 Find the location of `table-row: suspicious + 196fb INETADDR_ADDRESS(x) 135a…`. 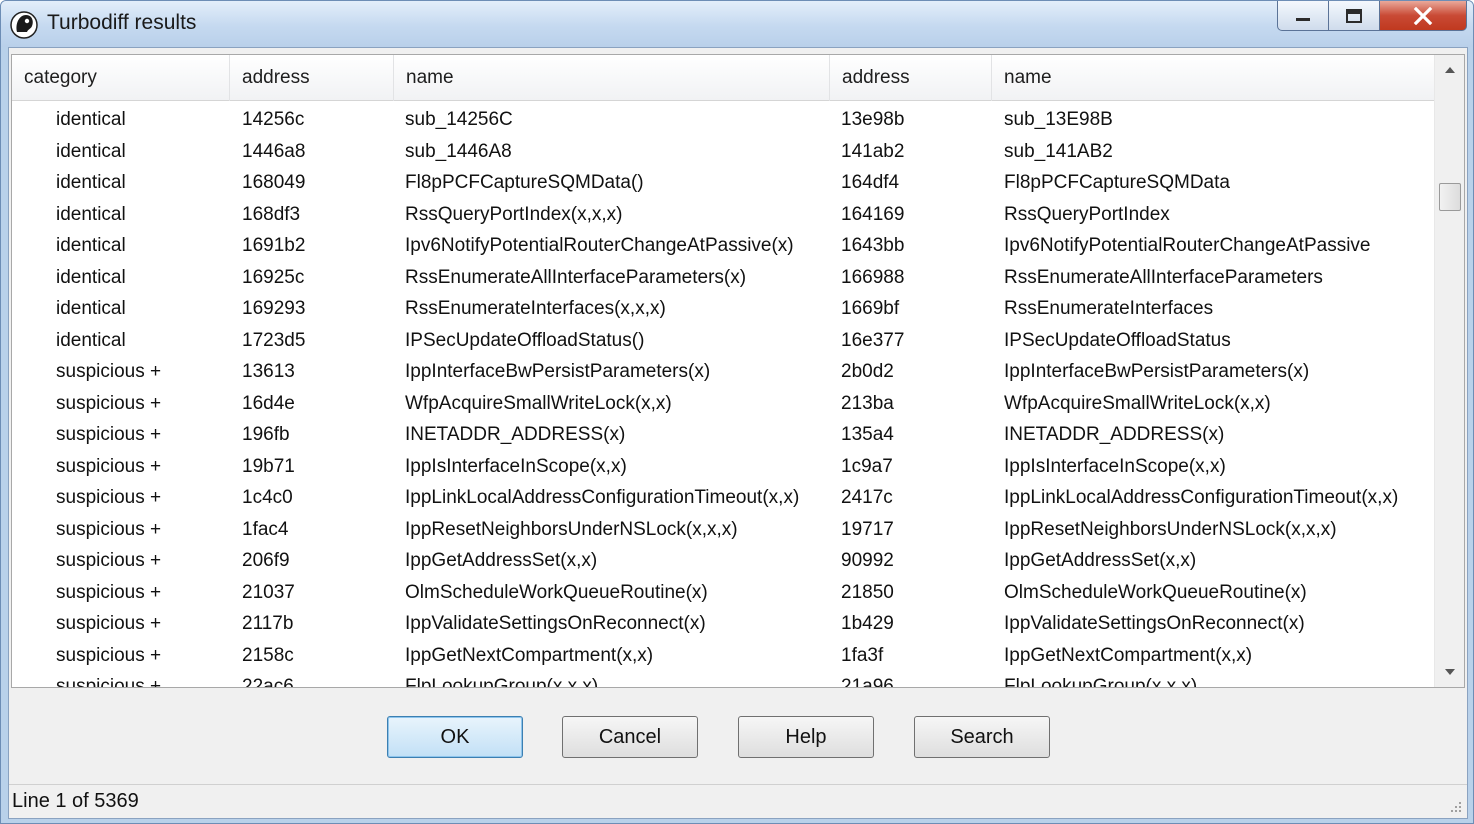

table-row: suspicious + 196fb INETADDR_ADDRESS(x) 135a… is located at coordinates (723, 435).